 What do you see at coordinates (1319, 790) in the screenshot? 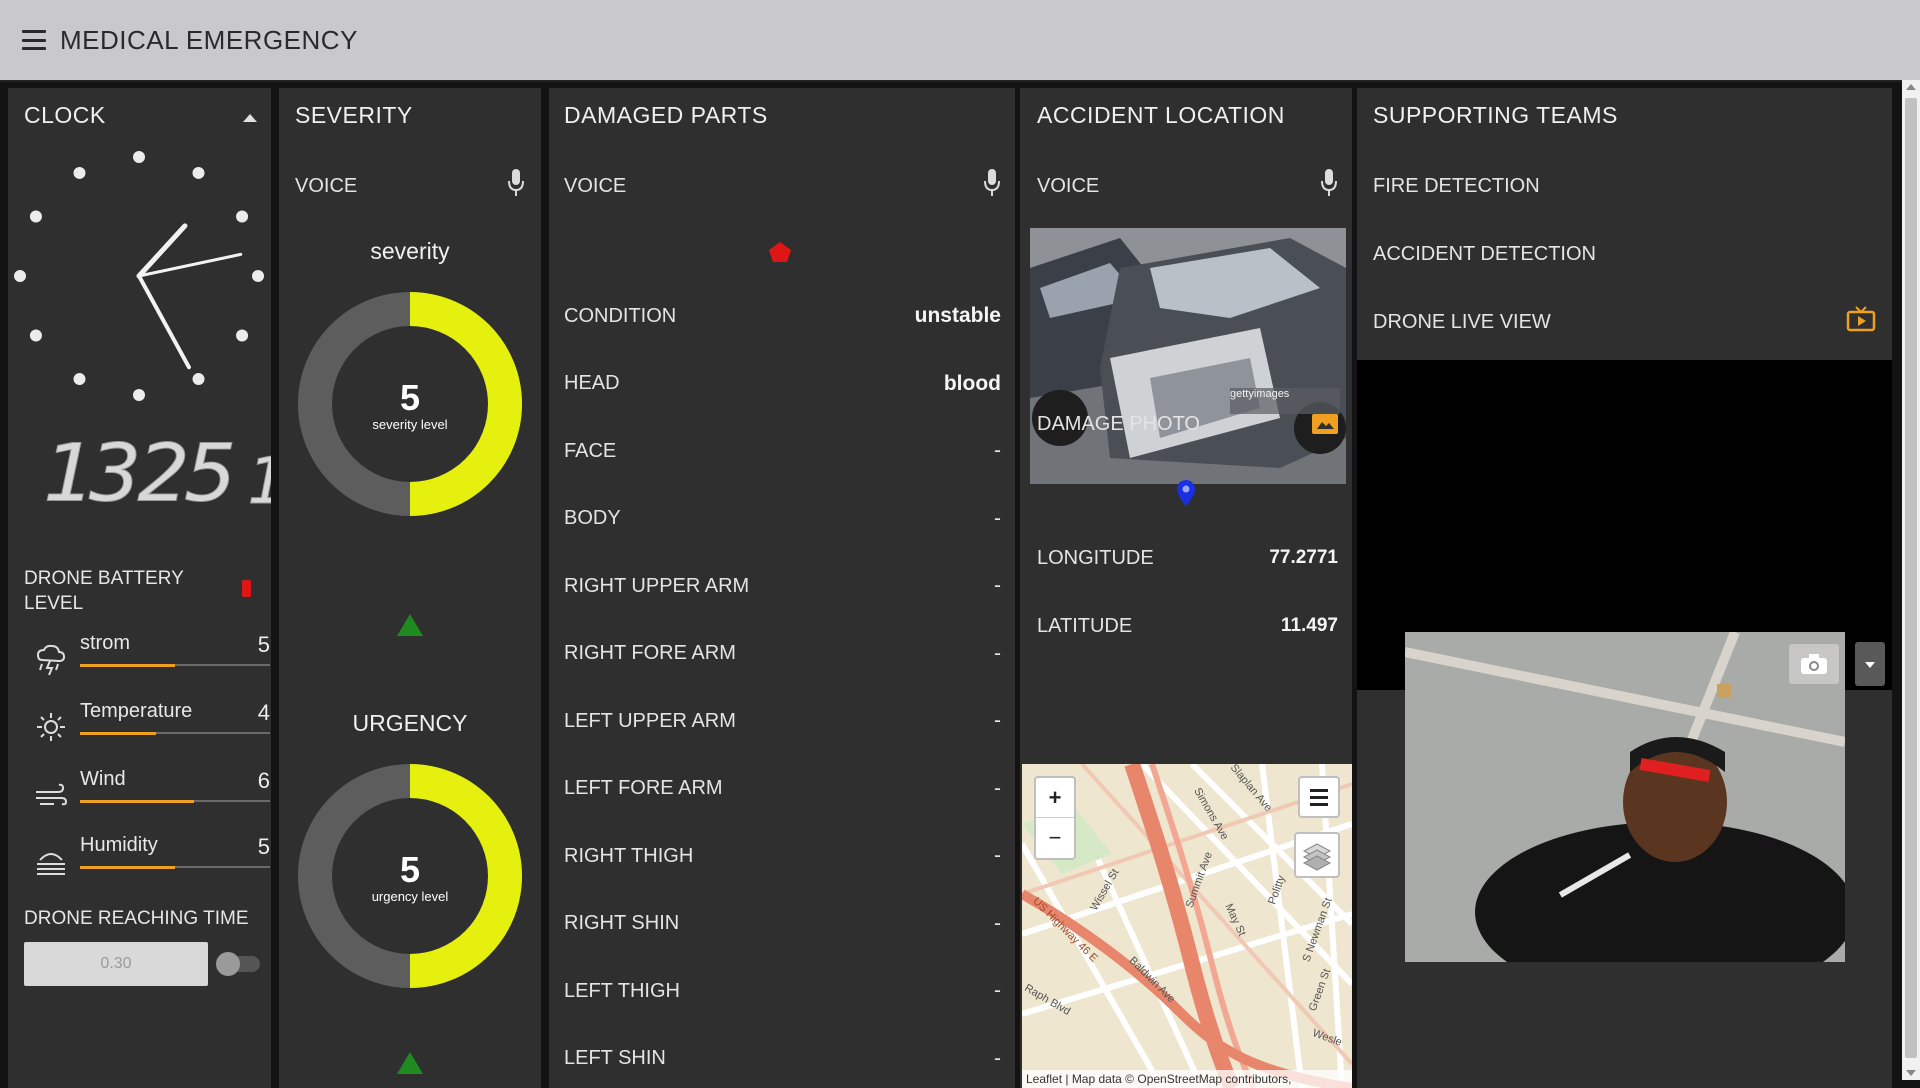
I see `list-icon` at bounding box center [1319, 790].